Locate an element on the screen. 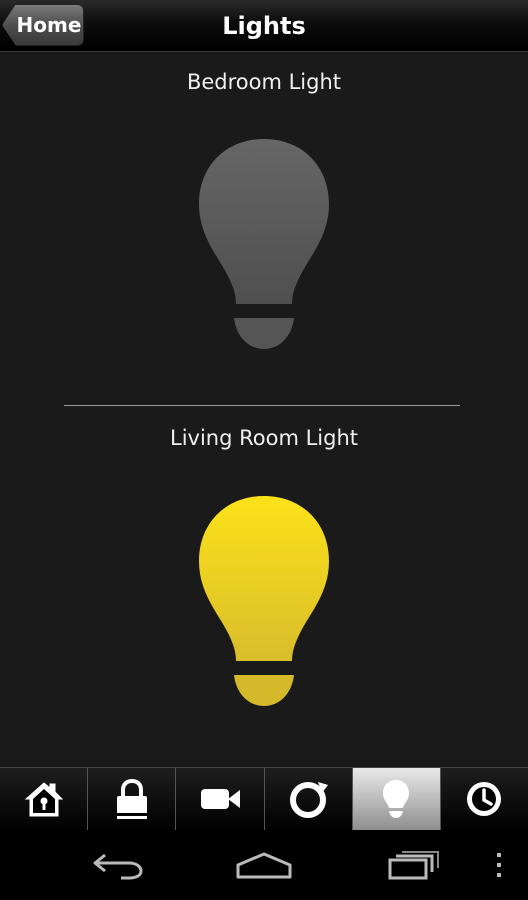  camera-icon is located at coordinates (220, 799).